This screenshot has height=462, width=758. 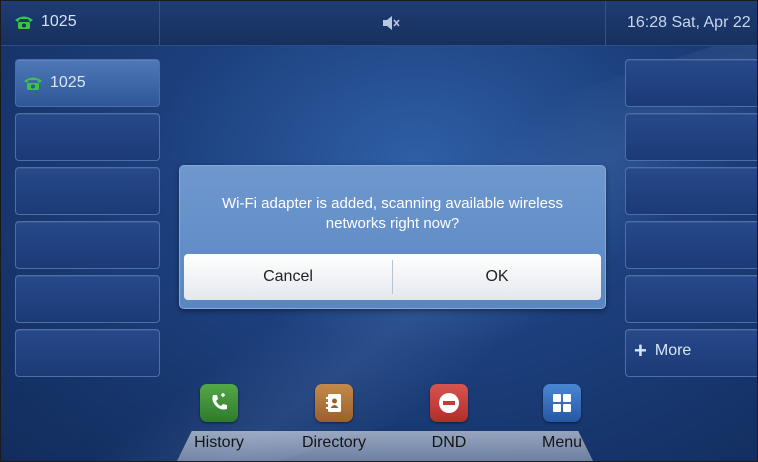 I want to click on more-key: + More, so click(x=691, y=353).